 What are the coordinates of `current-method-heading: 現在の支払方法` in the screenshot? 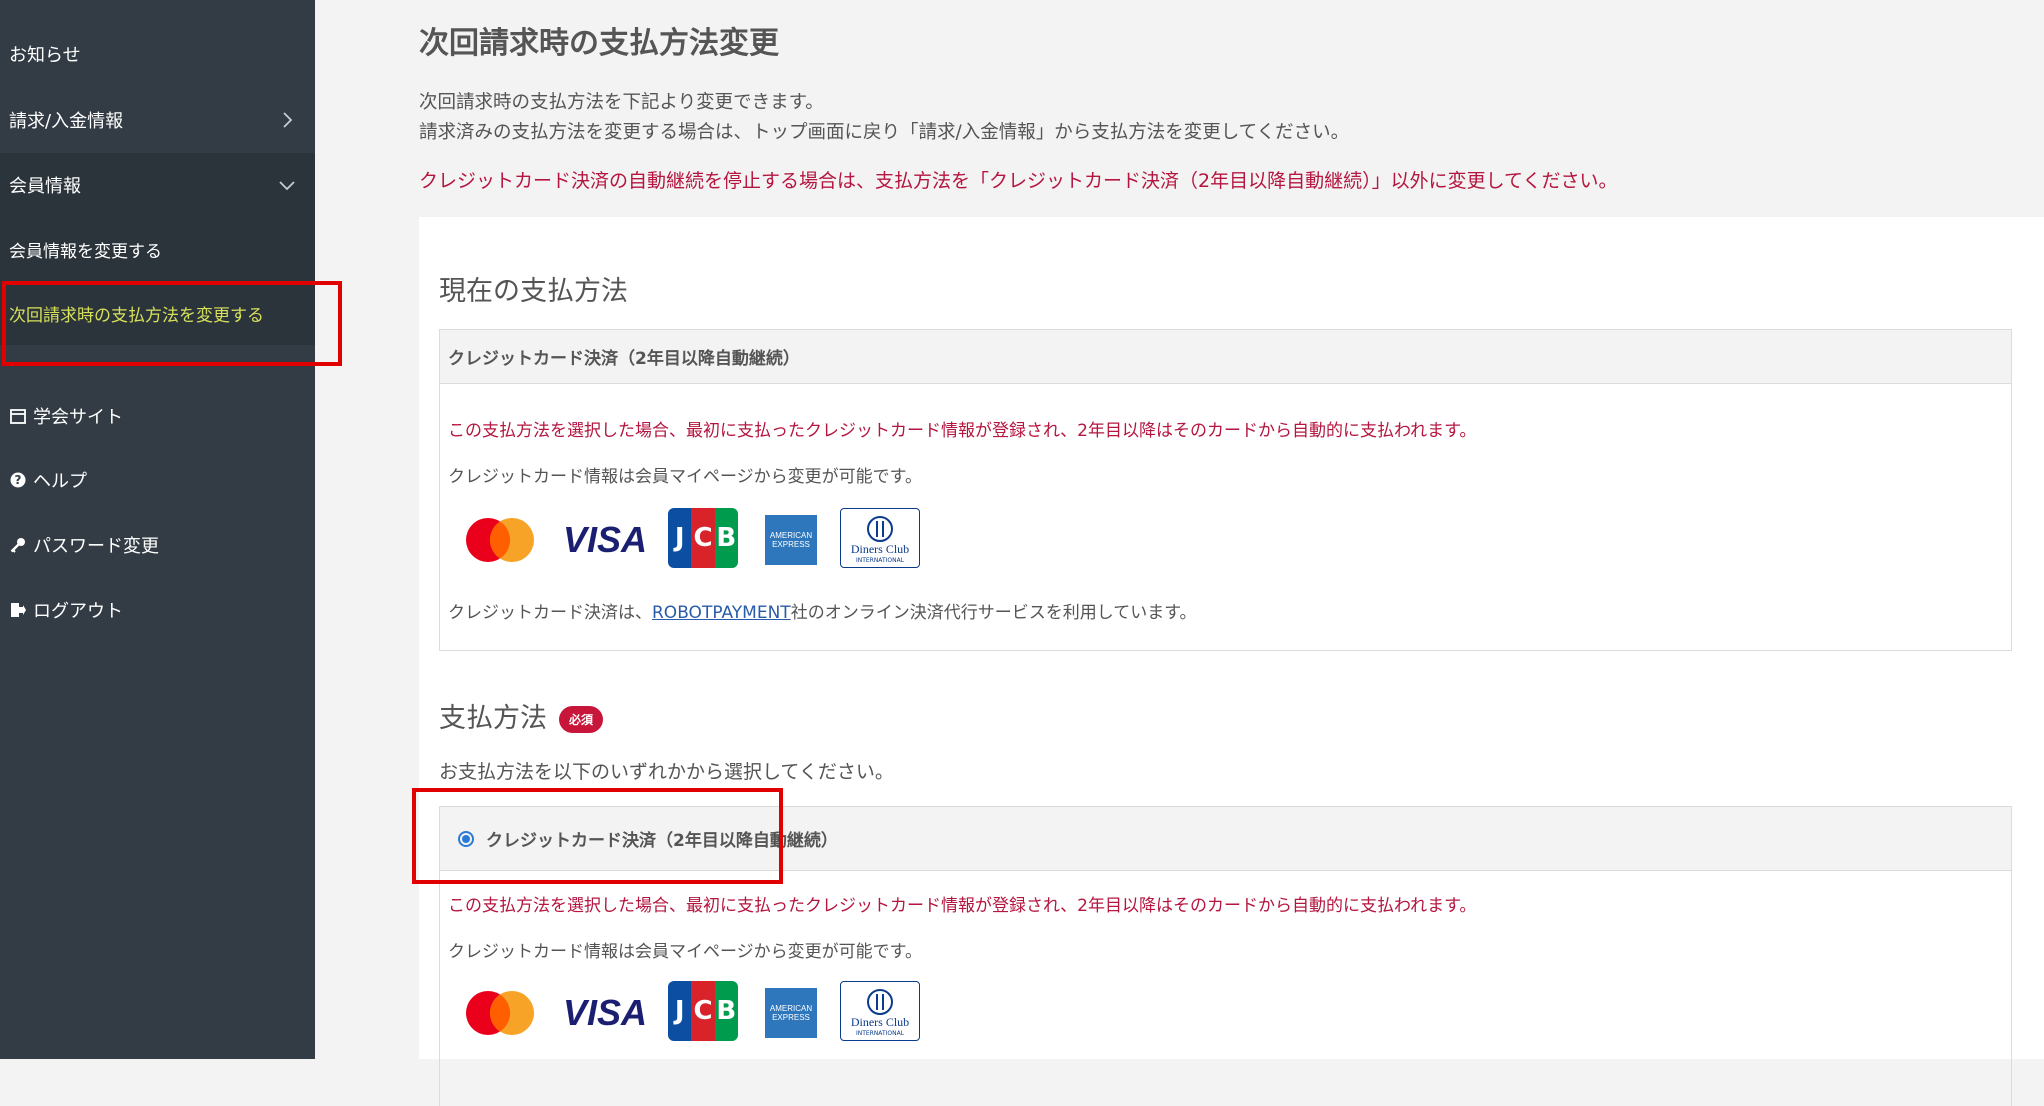 It's located at (533, 291).